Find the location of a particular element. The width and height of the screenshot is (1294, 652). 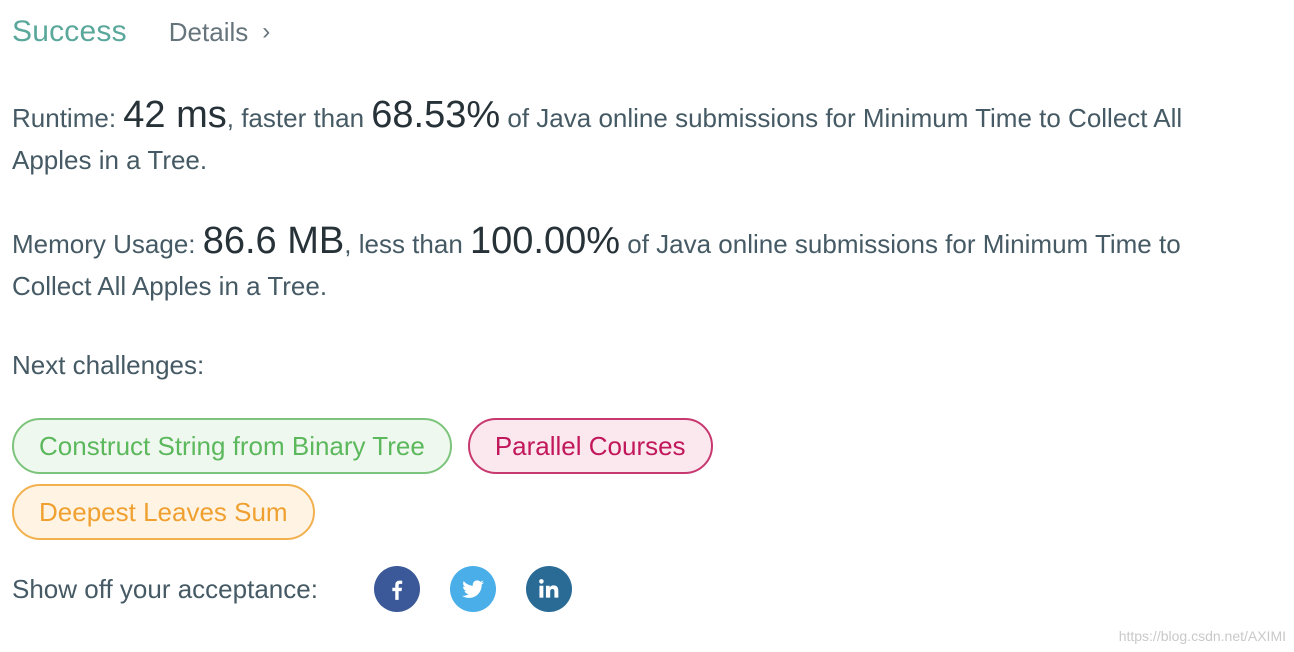

memory-value: 86.6 MB is located at coordinates (273, 241).